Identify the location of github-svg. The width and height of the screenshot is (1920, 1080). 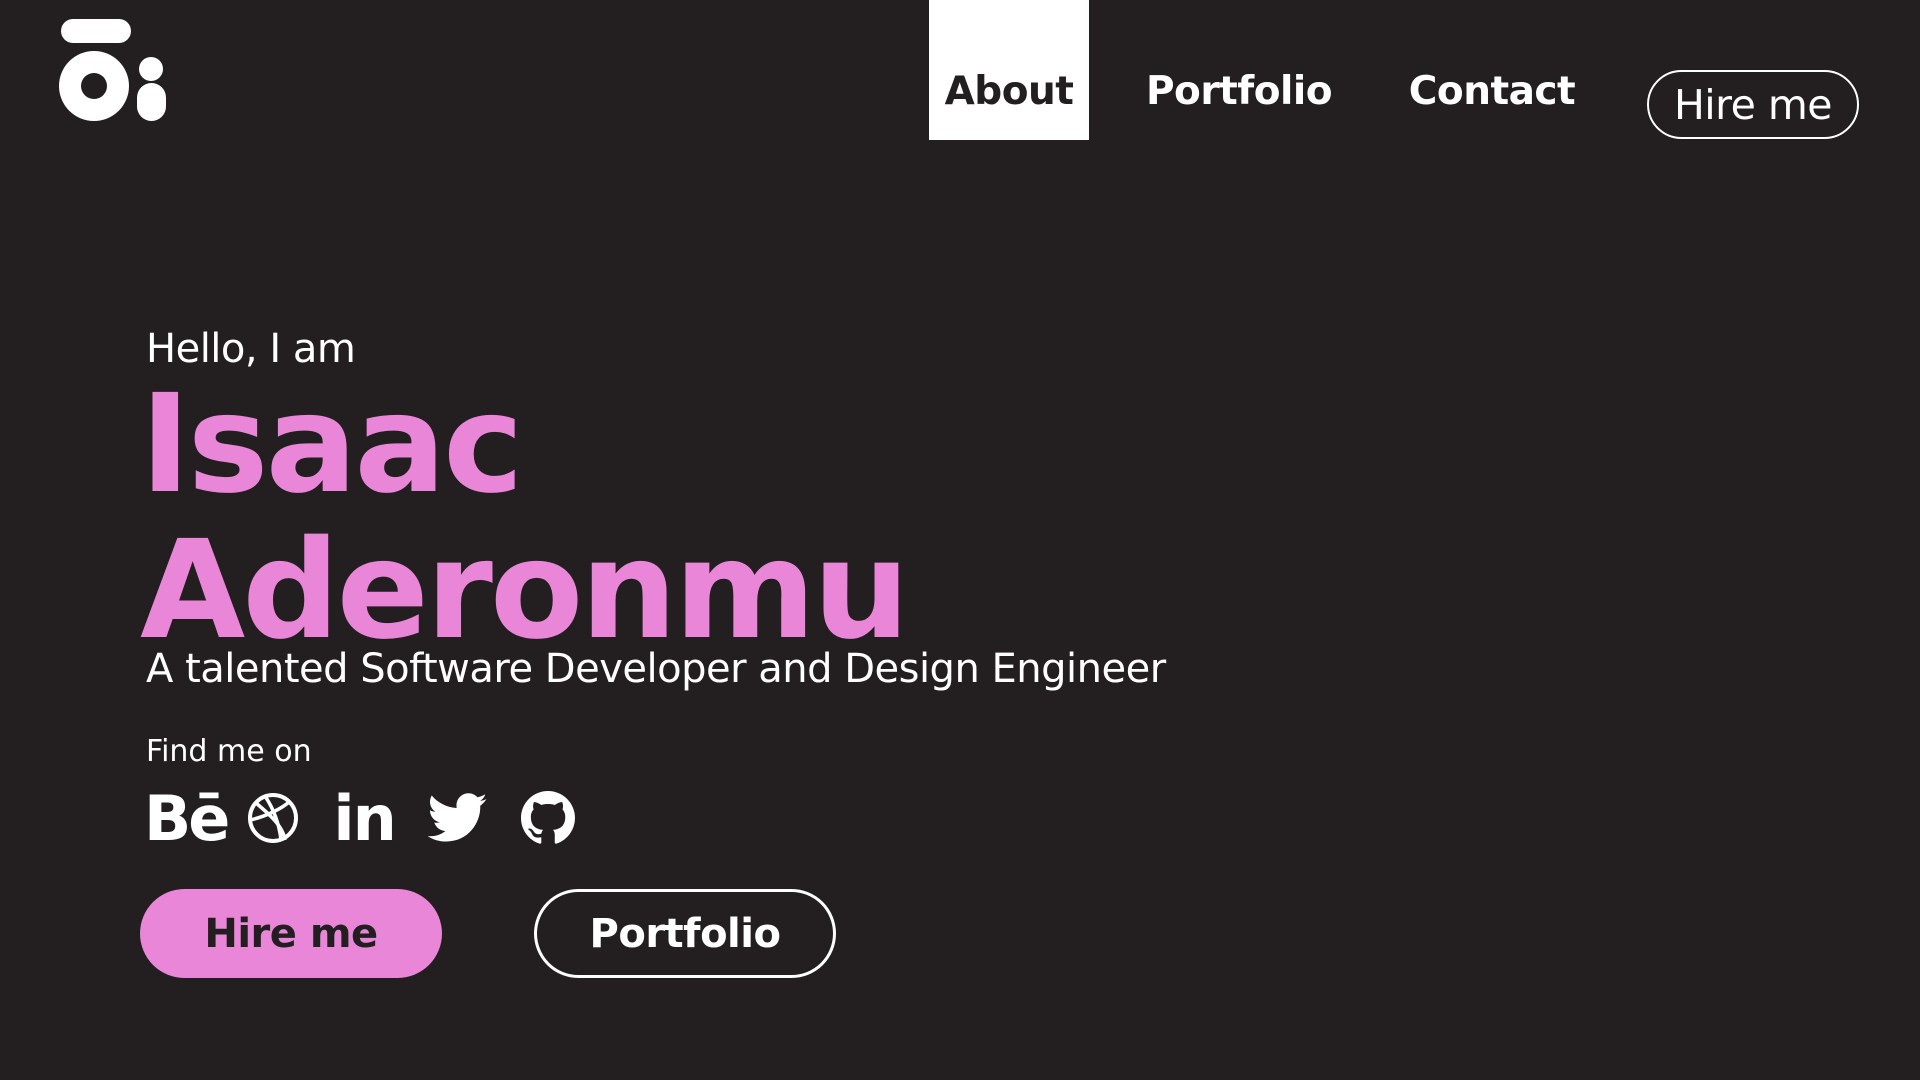
(548, 817).